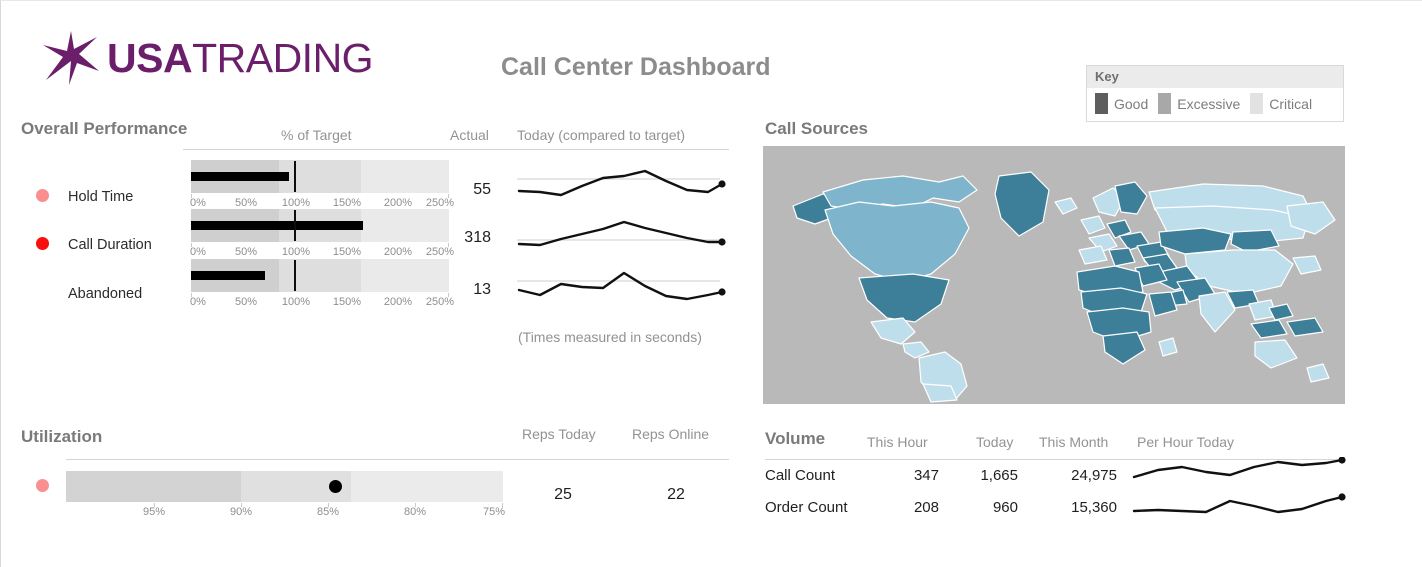  I want to click on status-dot-utilization, so click(42, 485).